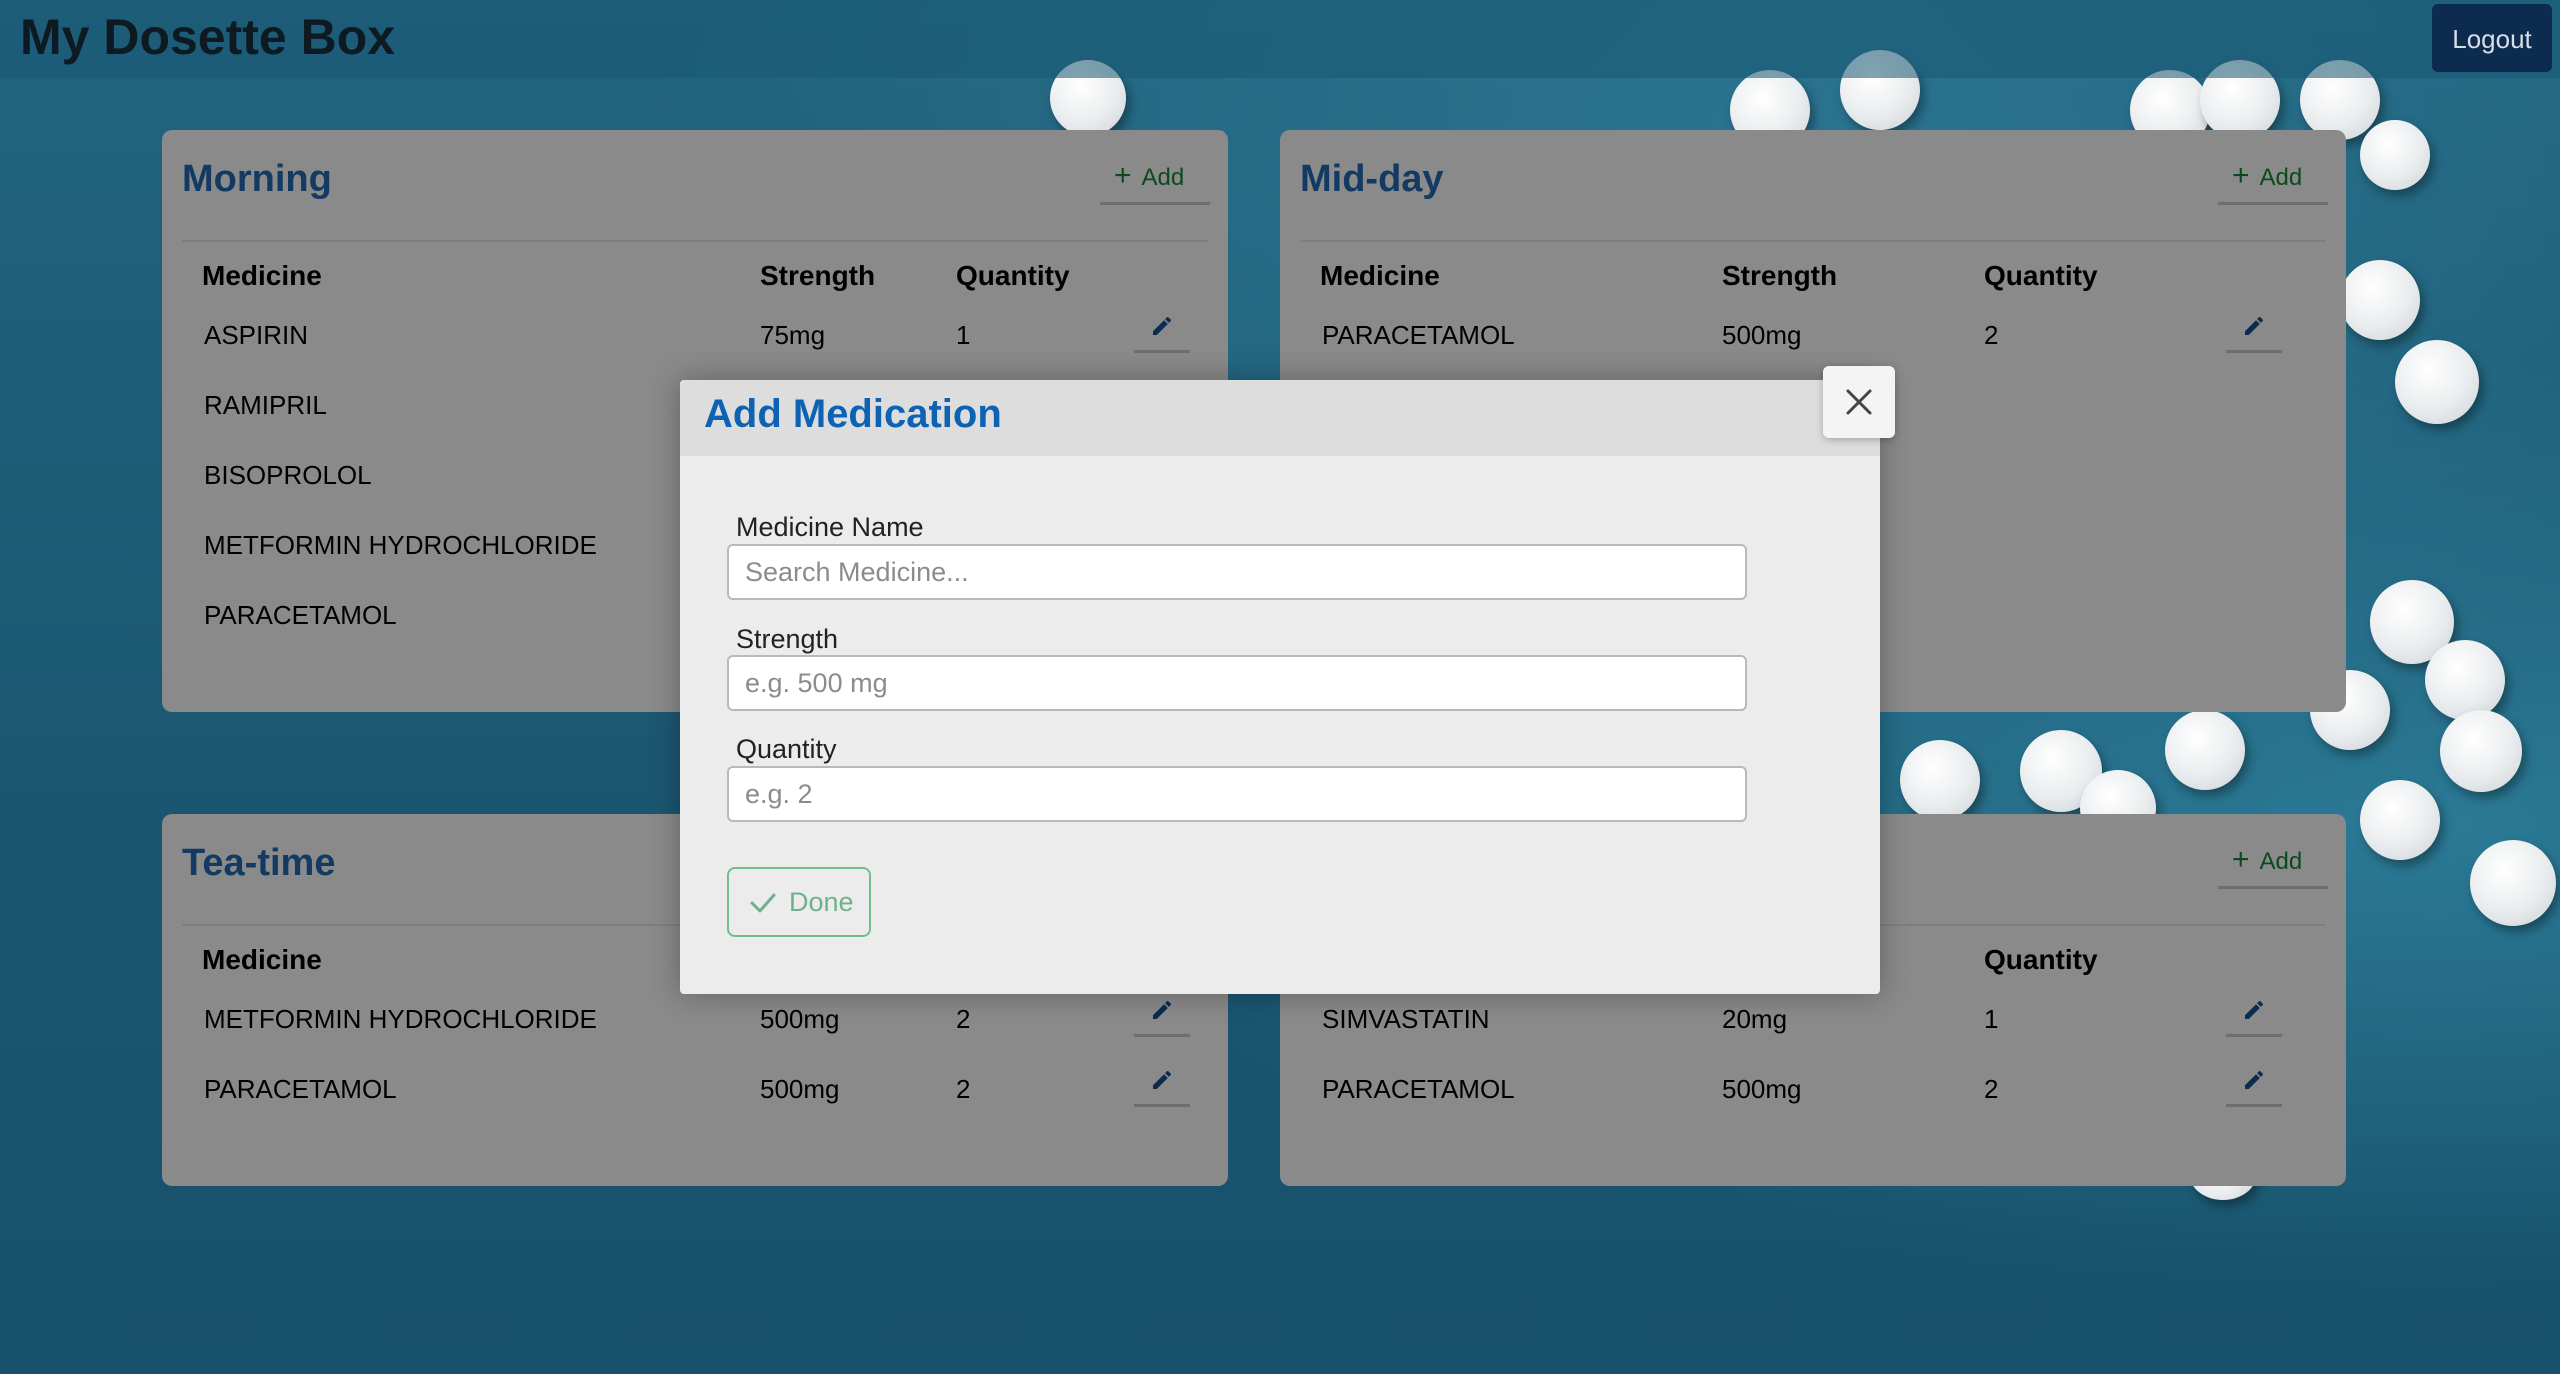 The image size is (2560, 1374). I want to click on close-icon, so click(1859, 402).